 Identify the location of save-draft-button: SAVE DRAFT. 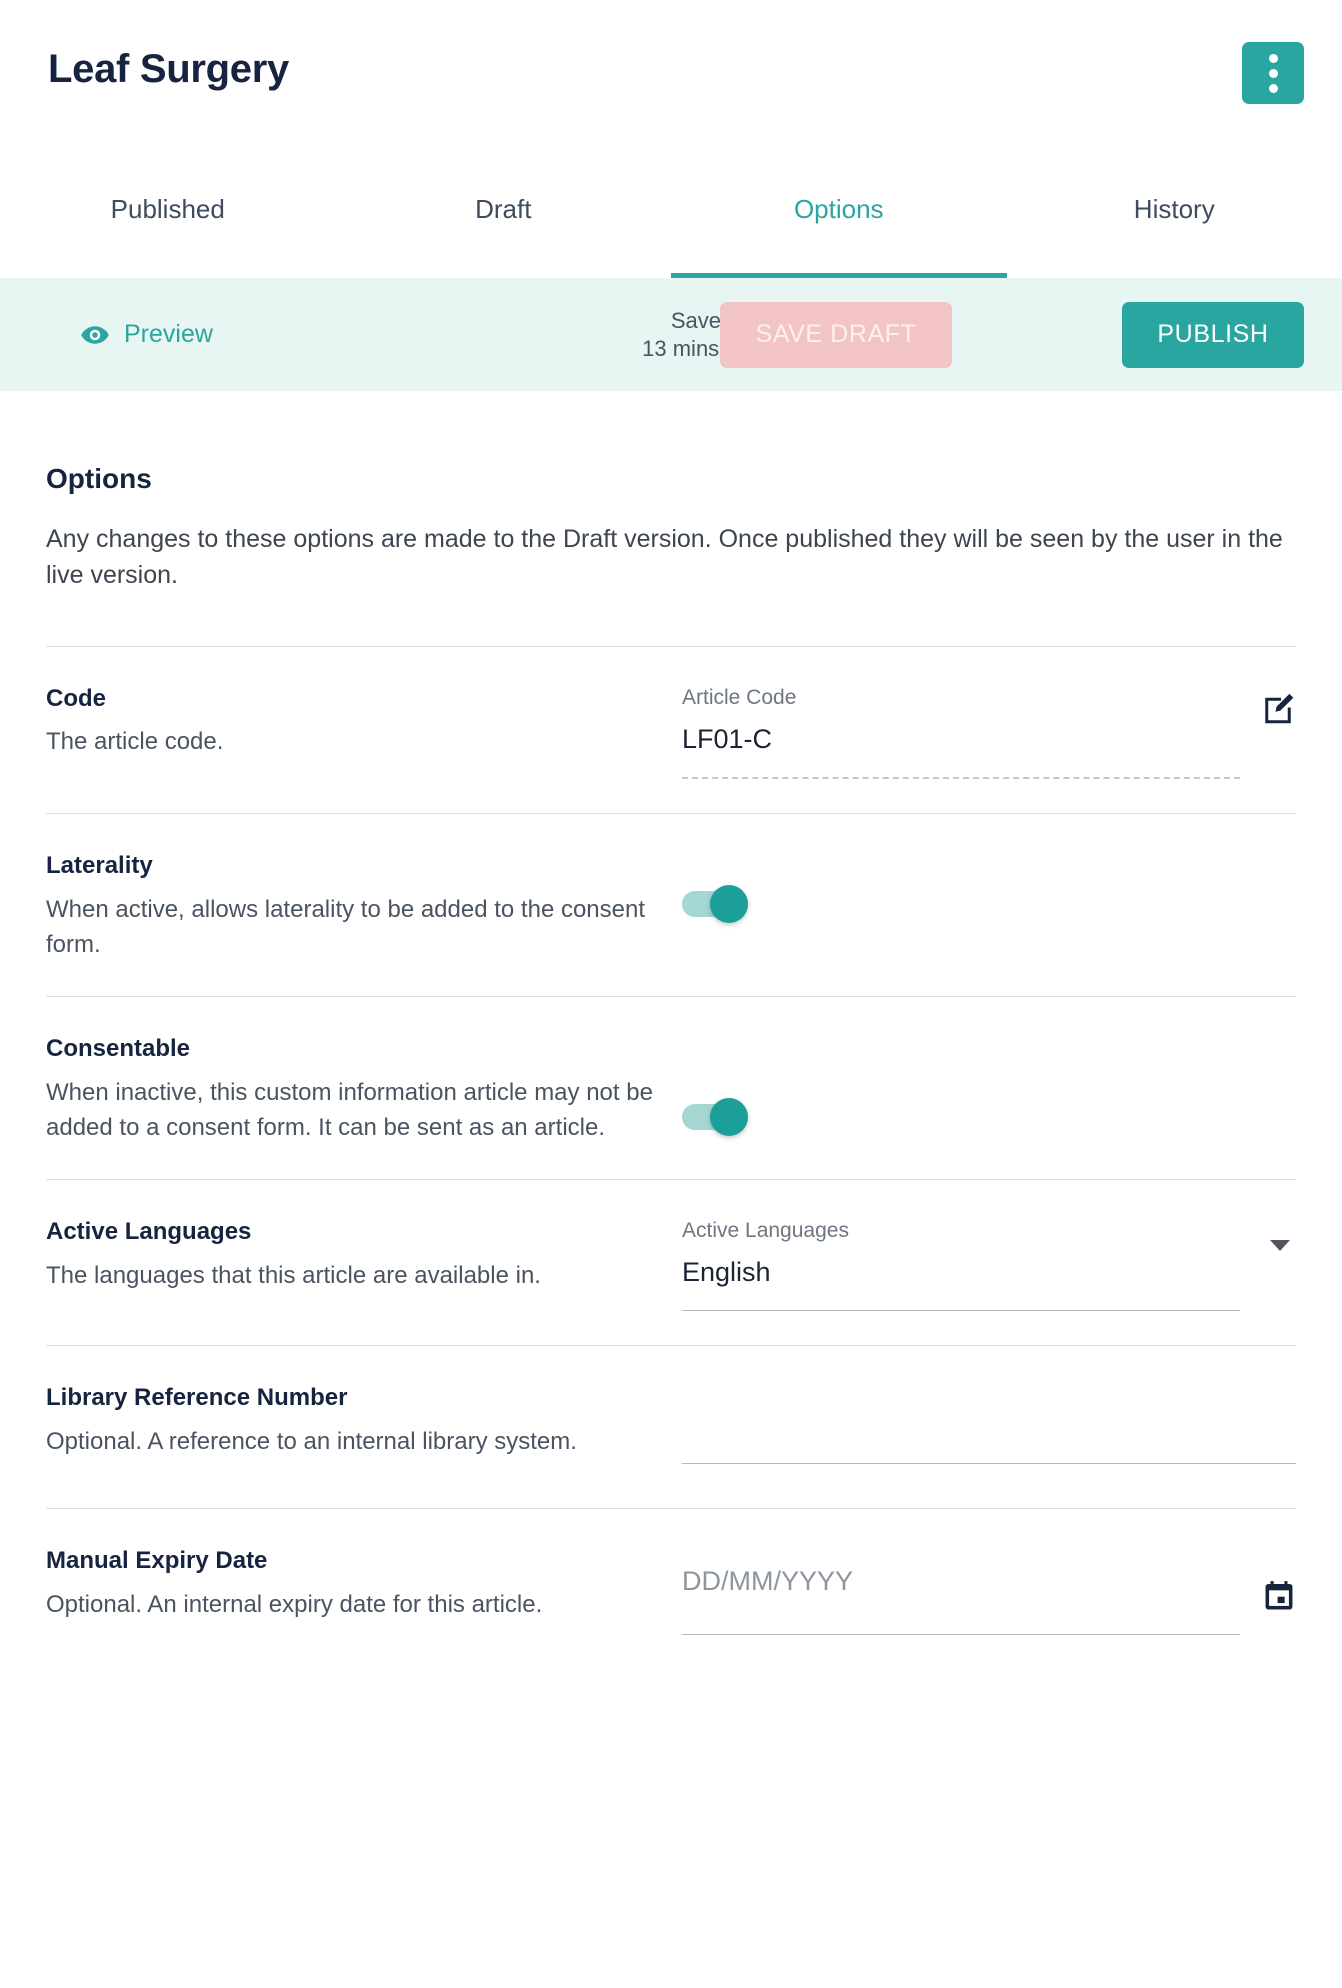
(836, 334).